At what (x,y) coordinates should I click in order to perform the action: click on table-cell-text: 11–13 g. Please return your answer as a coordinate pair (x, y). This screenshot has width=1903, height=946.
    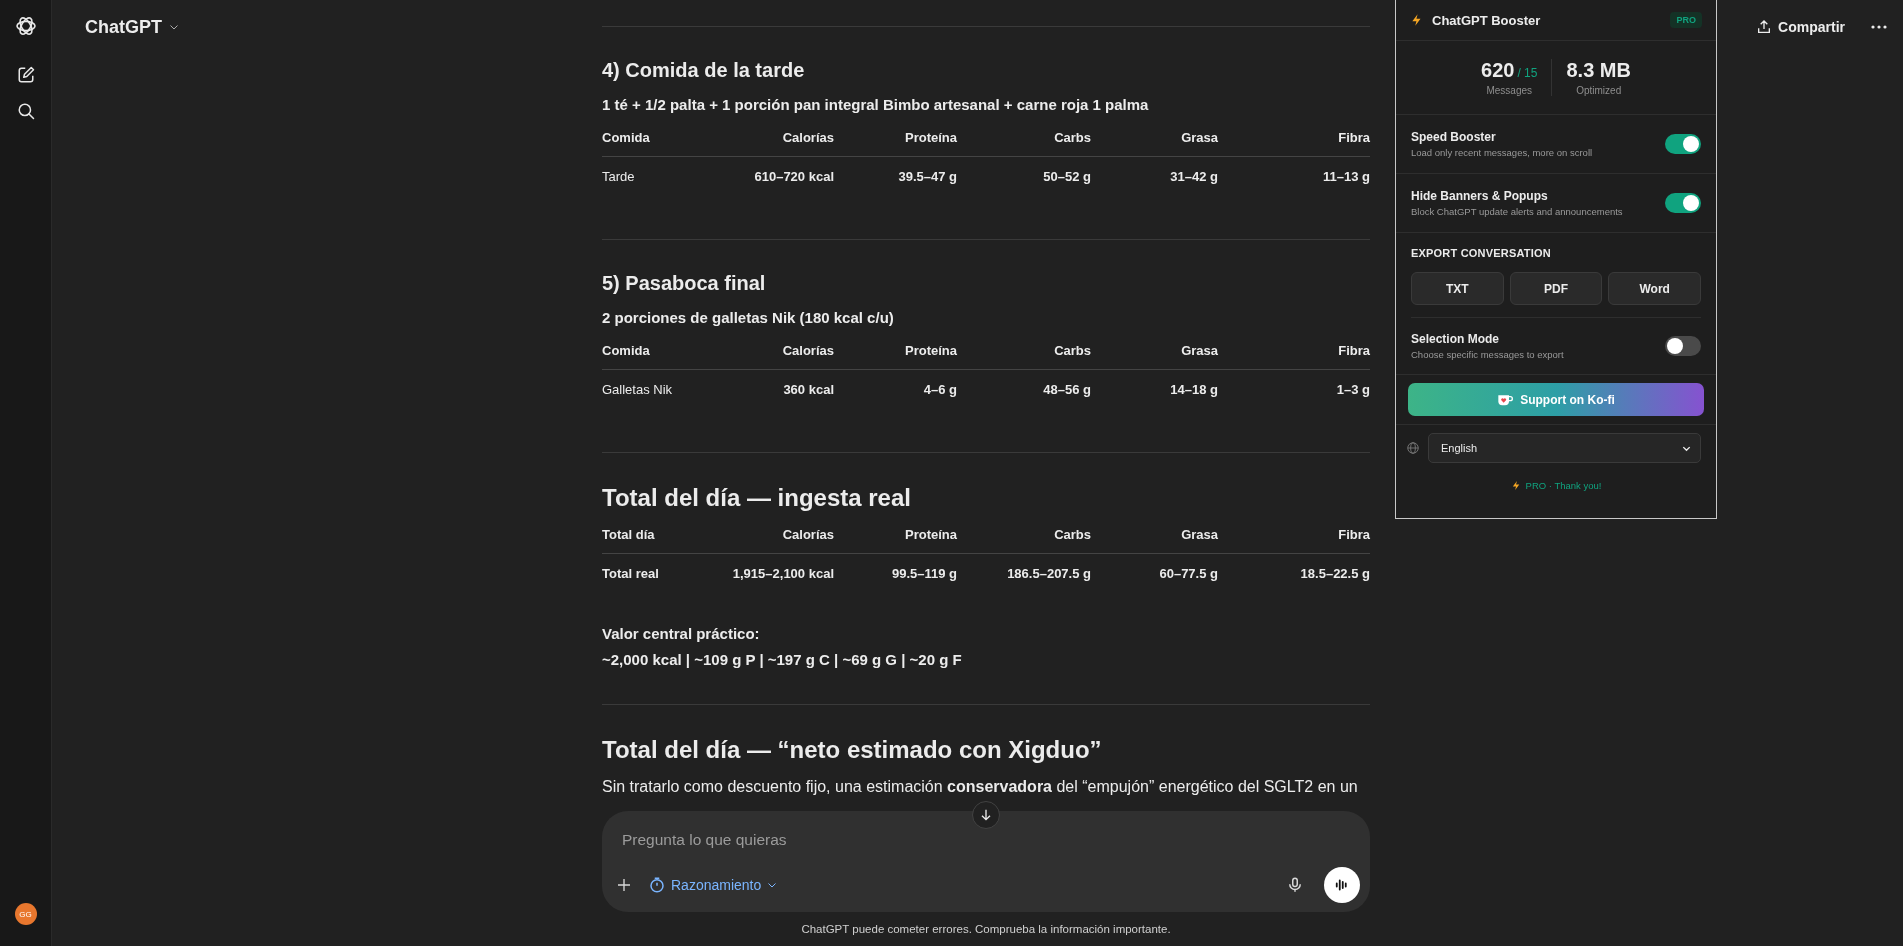
    Looking at the image, I should click on (1346, 177).